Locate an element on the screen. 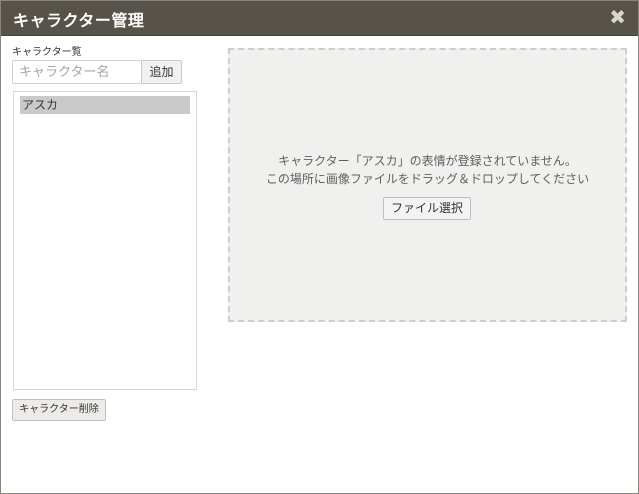 Image resolution: width=639 pixels, height=494 pixels. character-name-input is located at coordinates (76, 72).